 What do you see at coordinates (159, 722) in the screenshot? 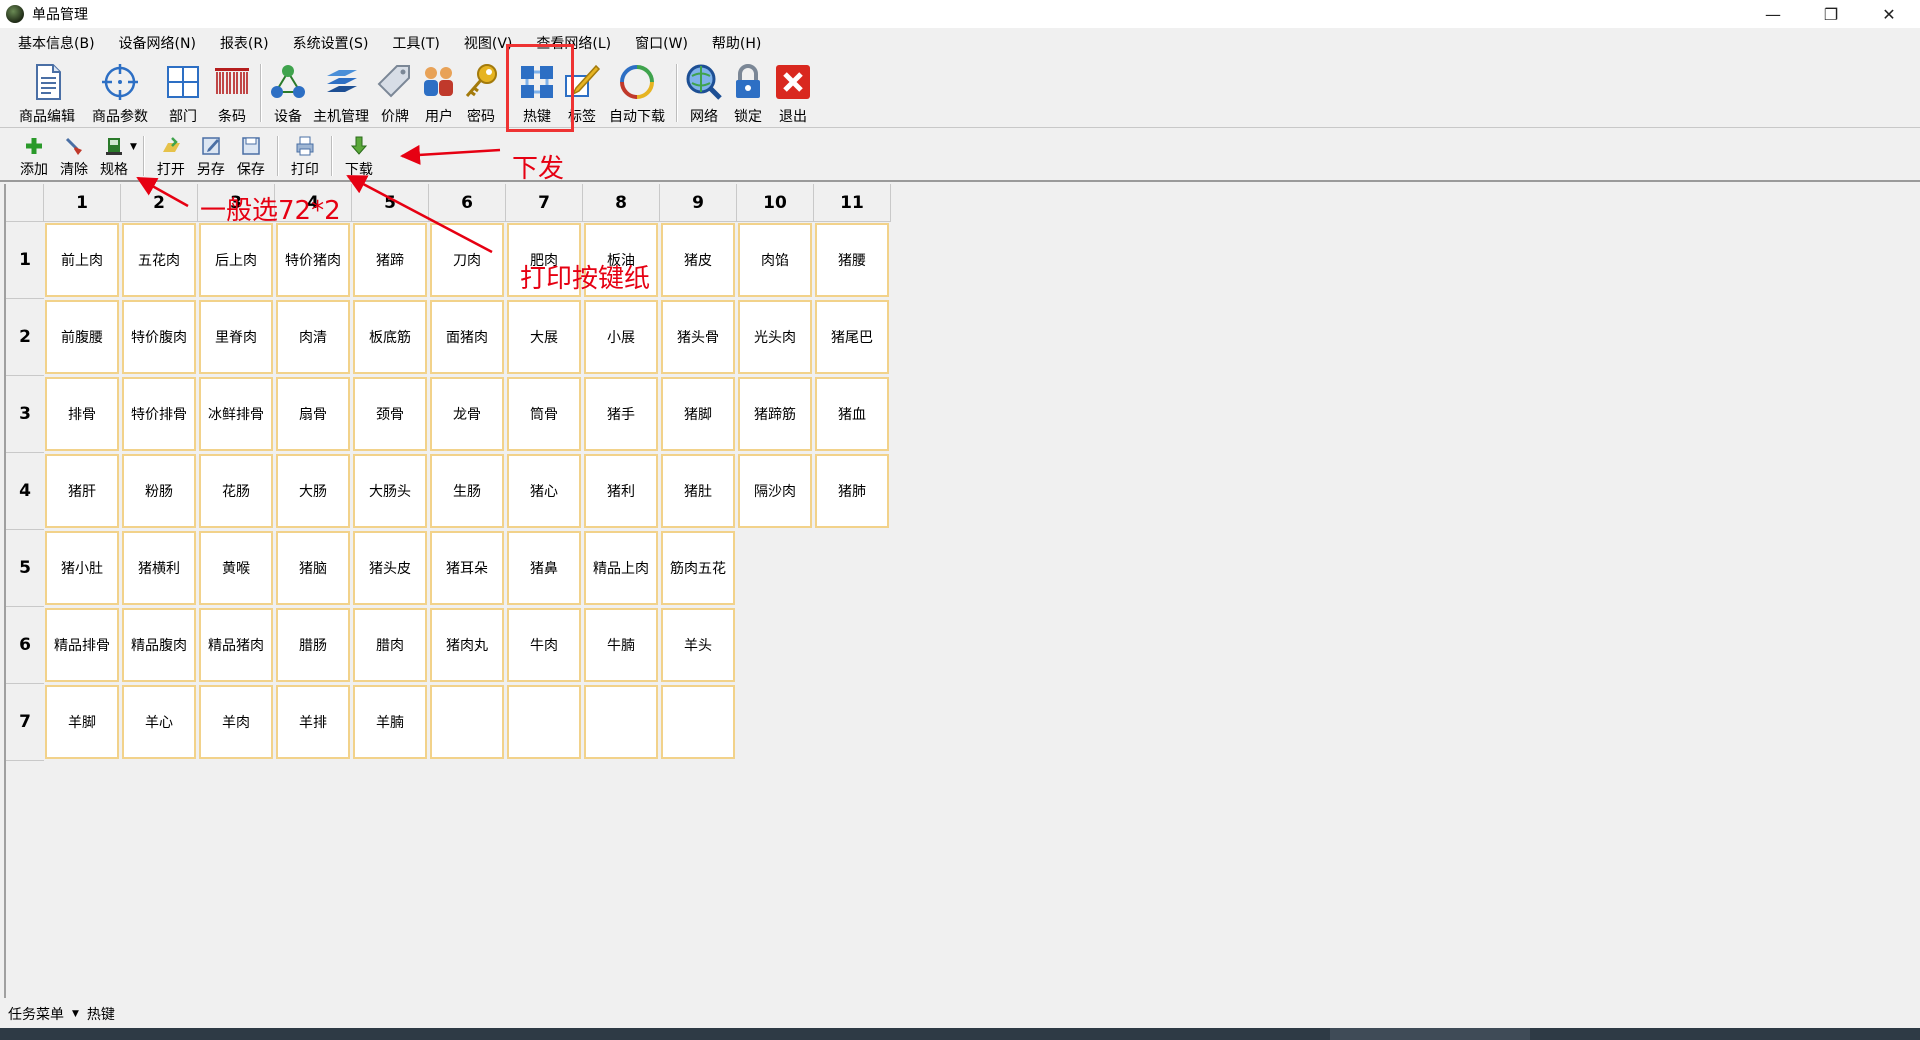
I see `hotkey-cell: 羊心` at bounding box center [159, 722].